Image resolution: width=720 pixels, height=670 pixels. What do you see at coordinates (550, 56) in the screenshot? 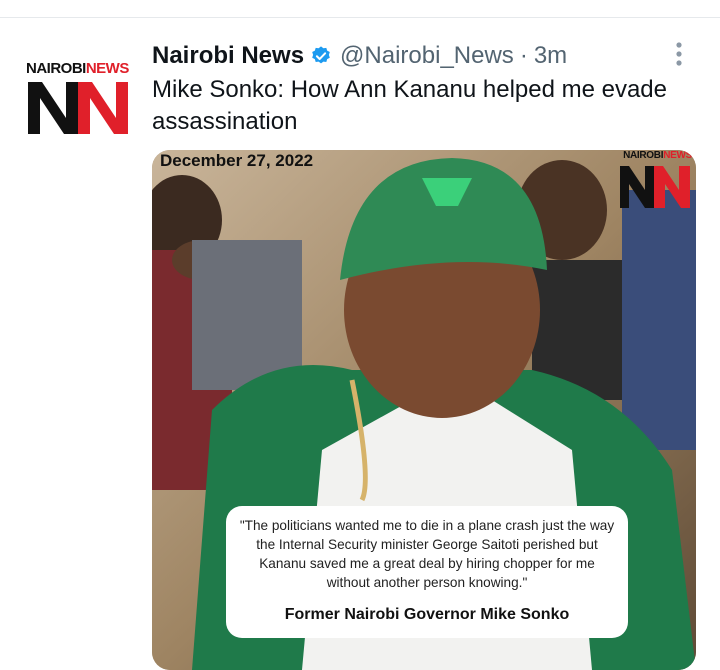
I see `timestamp: 3m` at bounding box center [550, 56].